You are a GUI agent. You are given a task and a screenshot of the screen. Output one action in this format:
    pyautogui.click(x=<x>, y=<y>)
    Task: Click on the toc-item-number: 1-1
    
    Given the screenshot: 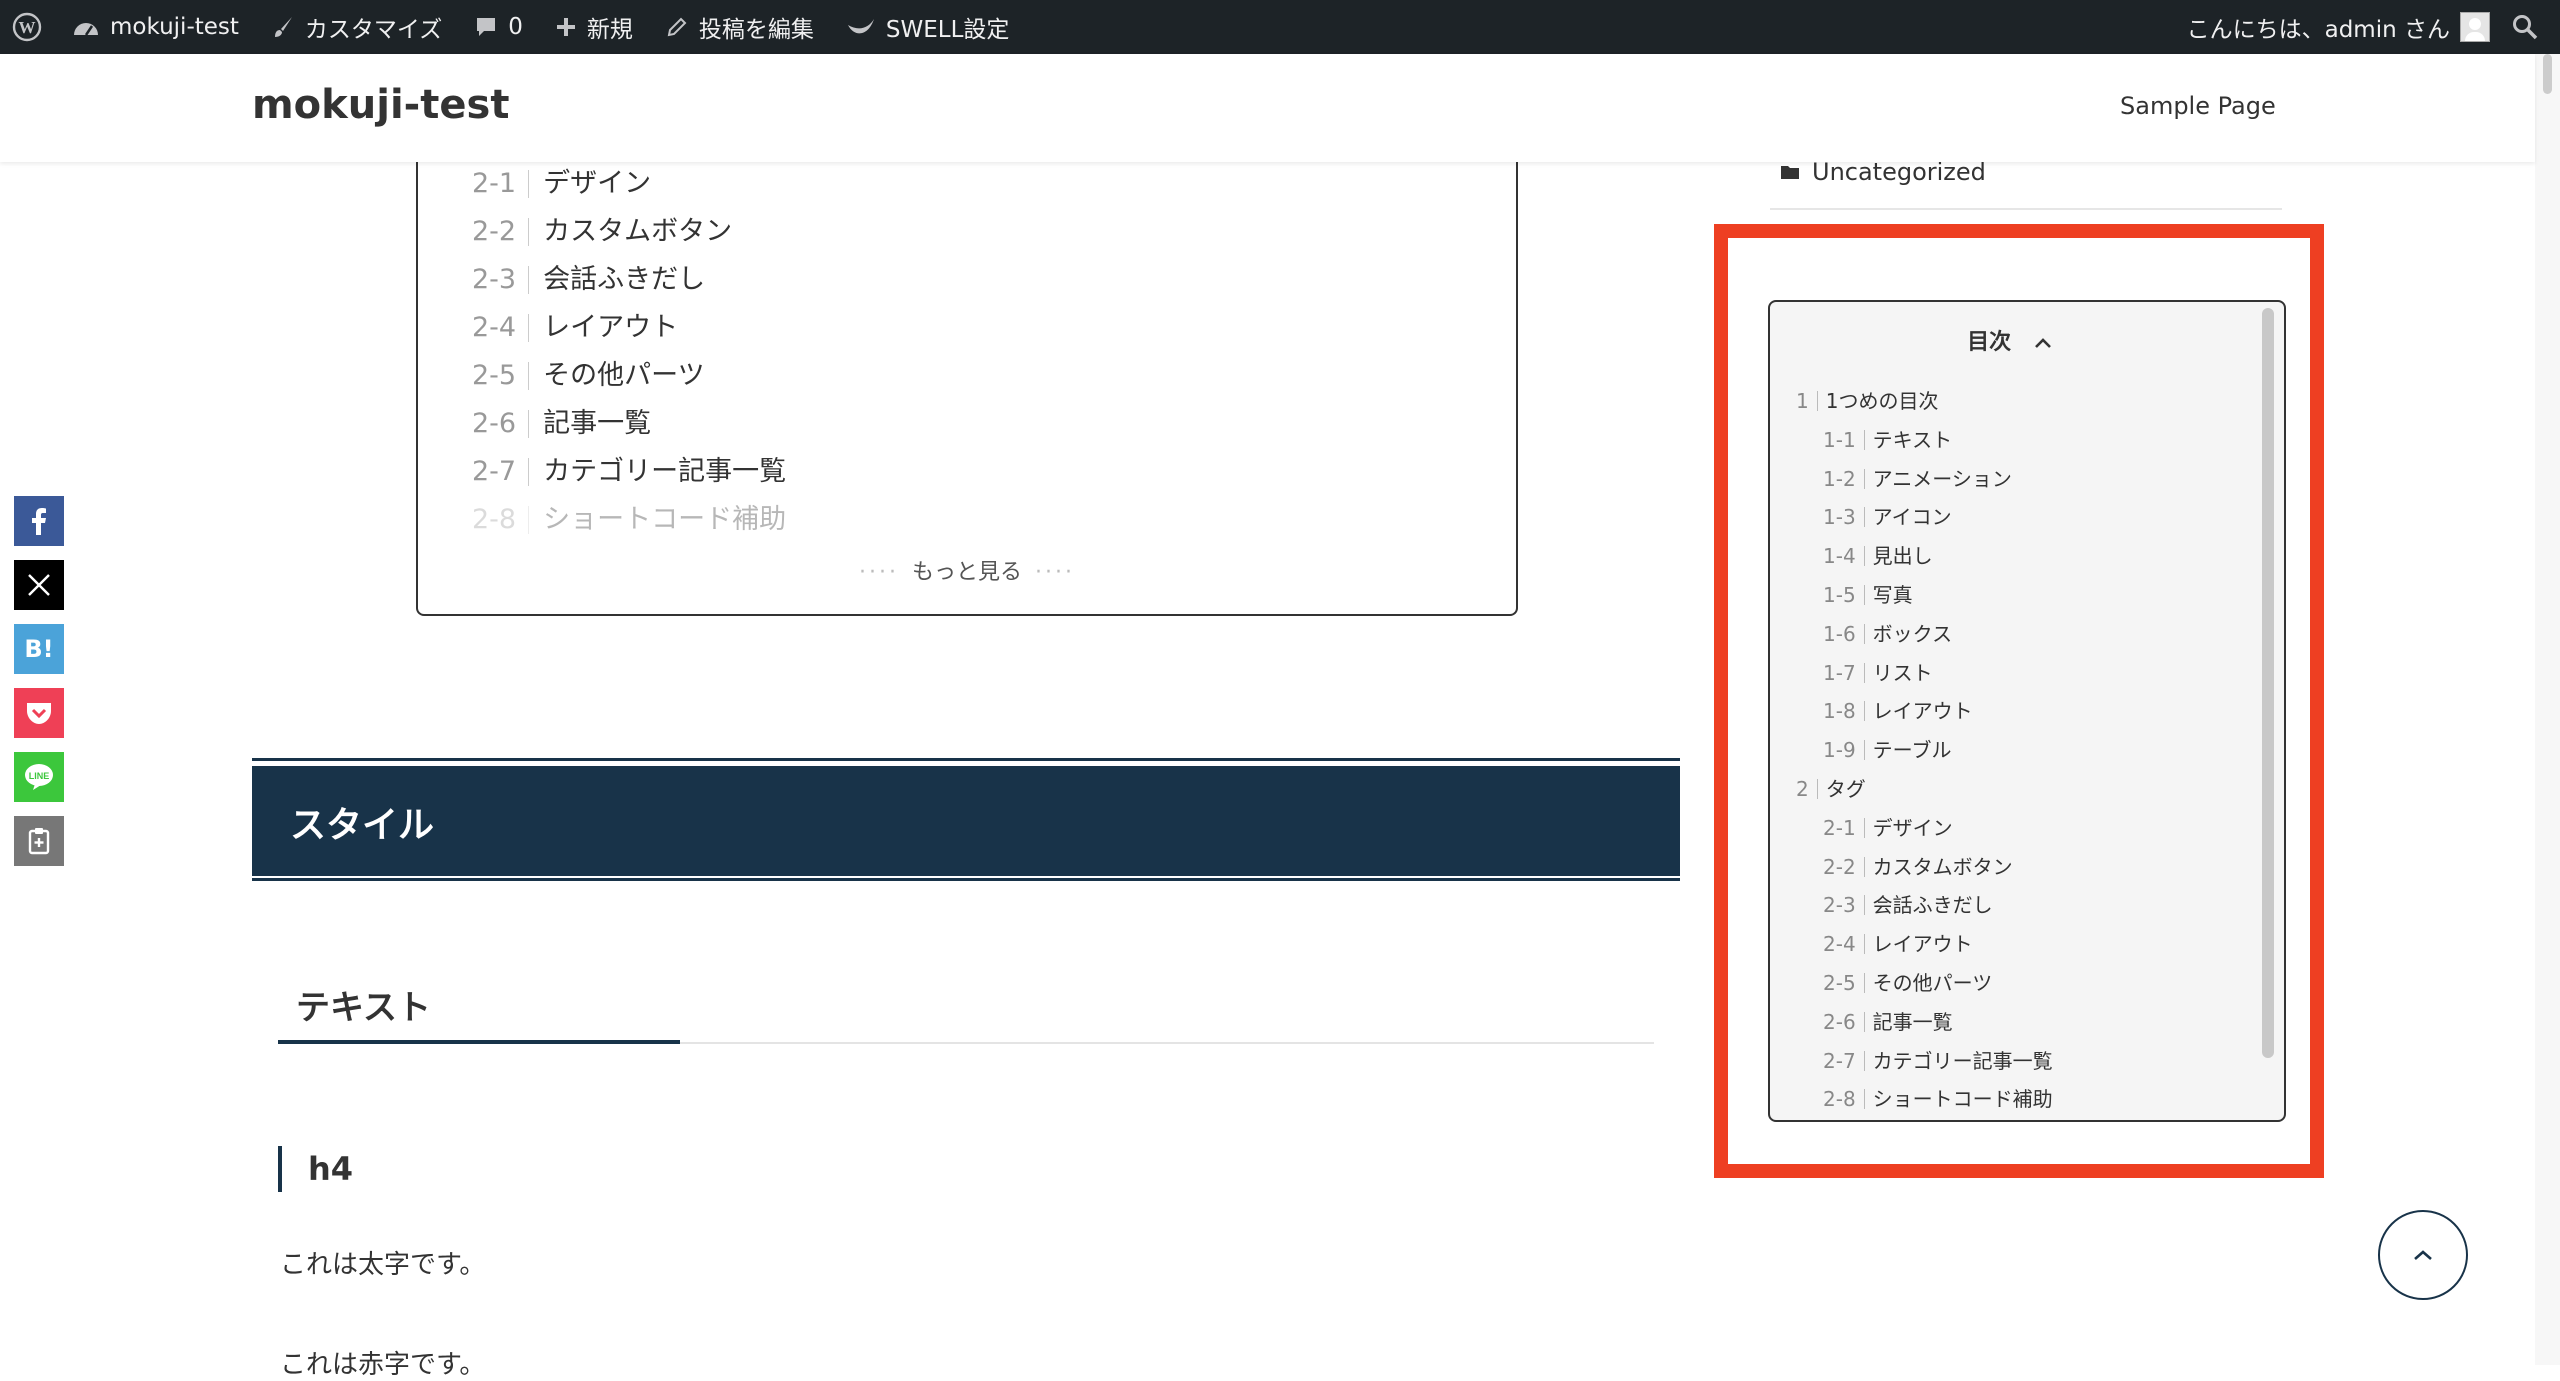 What is the action you would take?
    pyautogui.click(x=1844, y=439)
    